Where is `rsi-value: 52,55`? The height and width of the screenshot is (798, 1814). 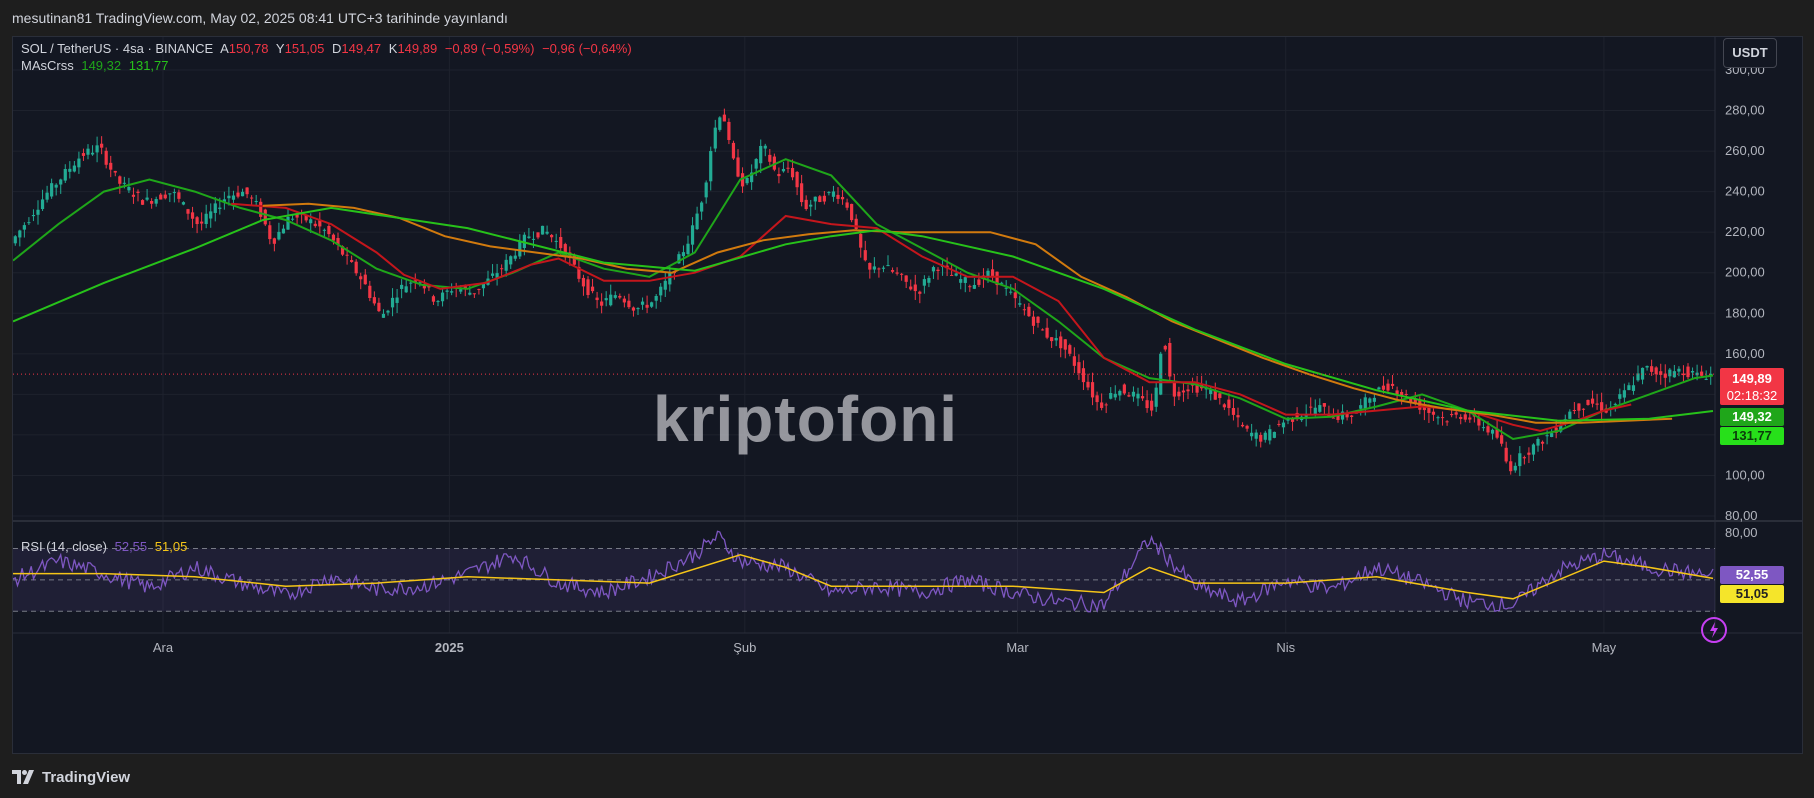 rsi-value: 52,55 is located at coordinates (131, 546).